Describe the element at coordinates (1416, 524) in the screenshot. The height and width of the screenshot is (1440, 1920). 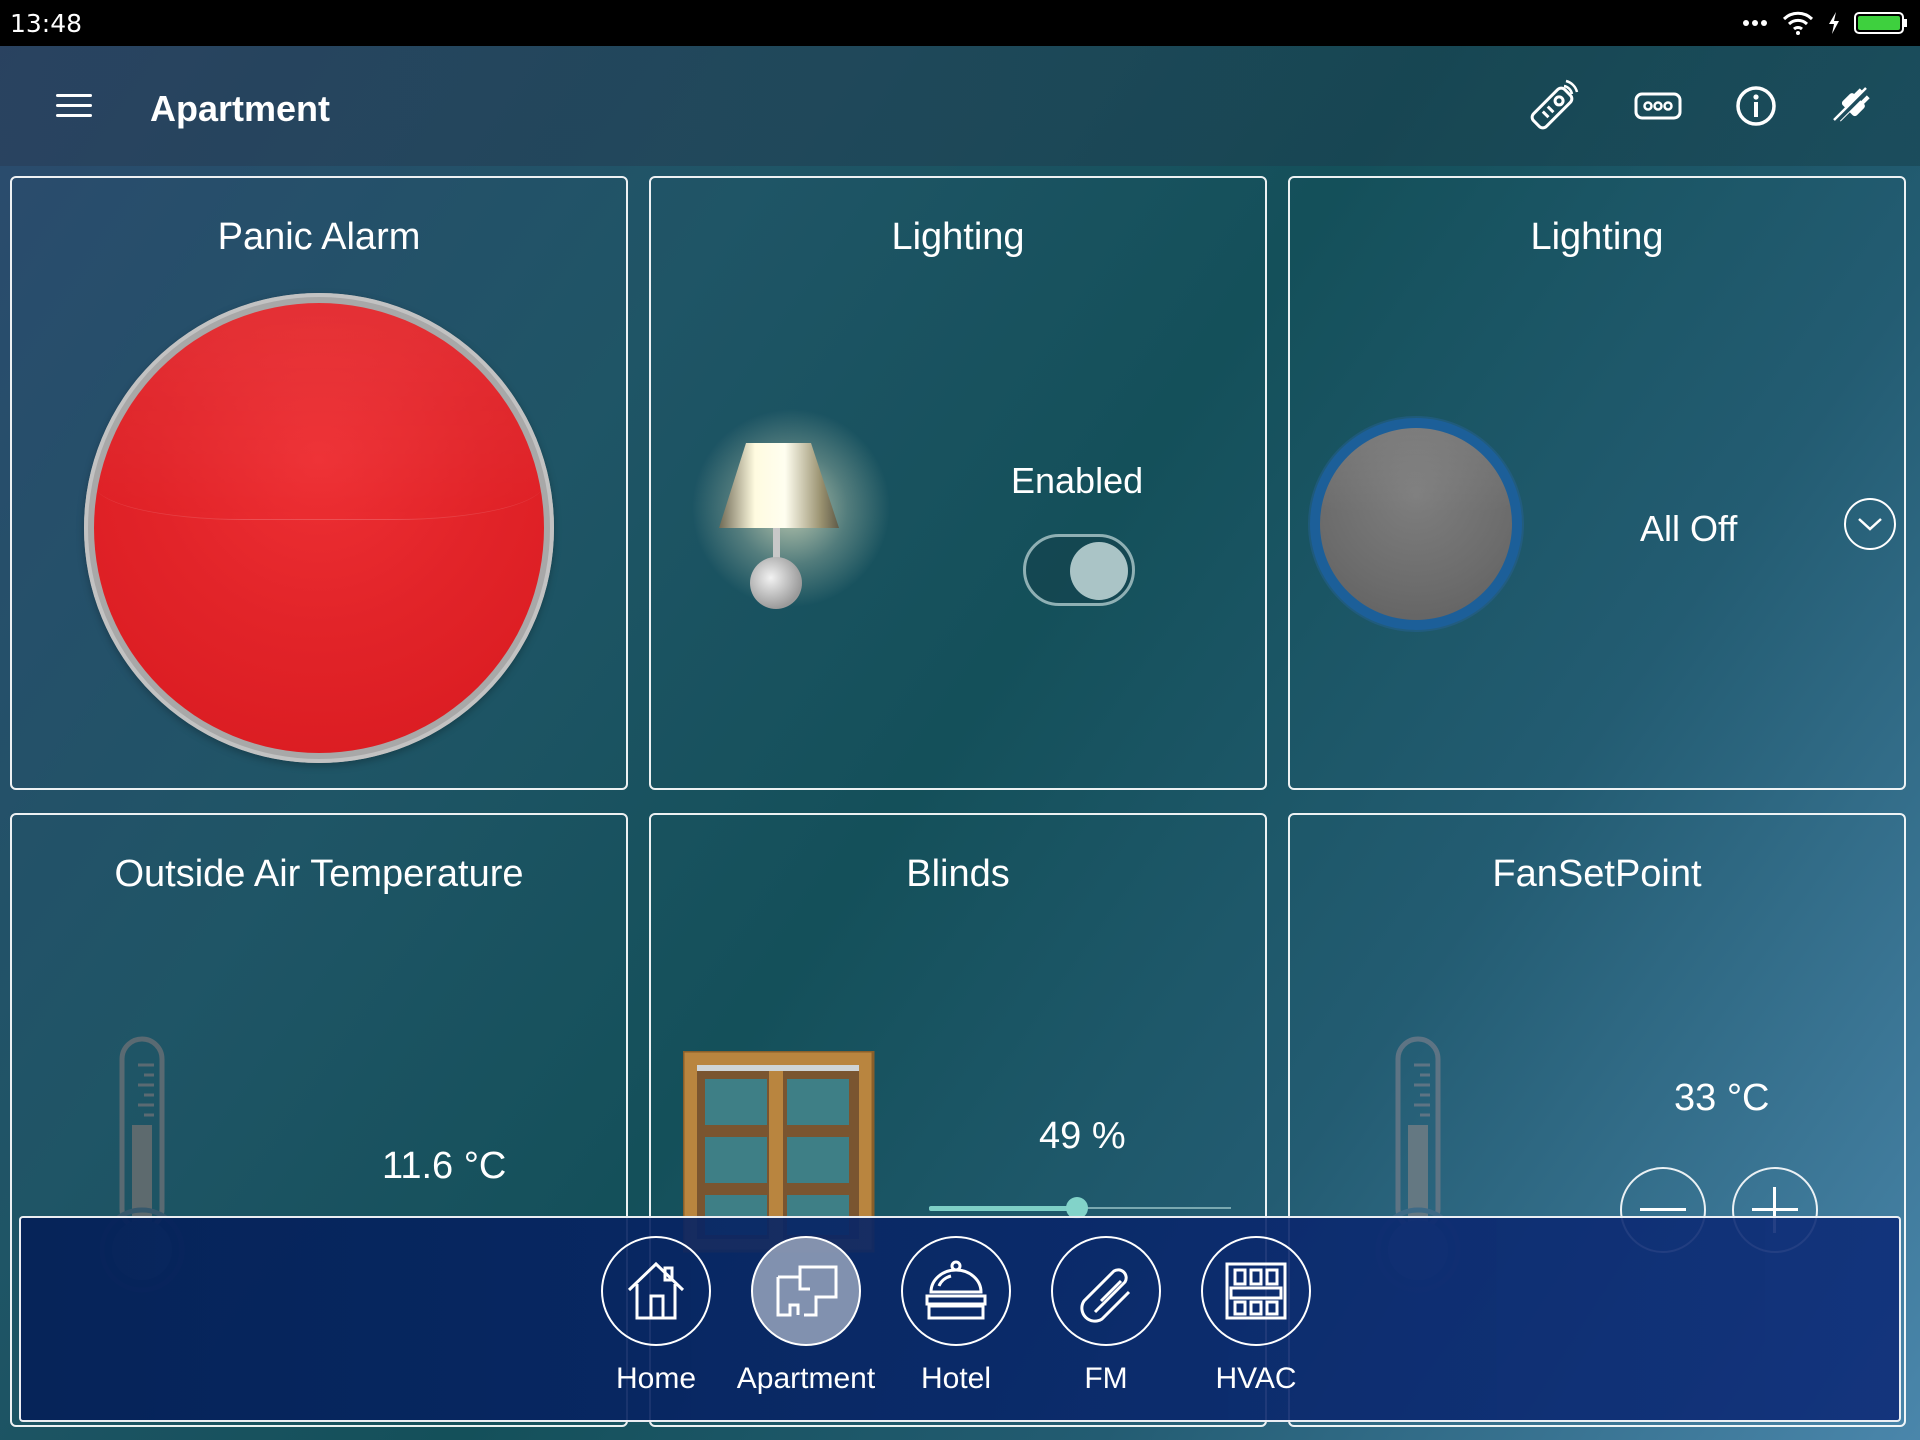
I see `light-state-button` at that location.